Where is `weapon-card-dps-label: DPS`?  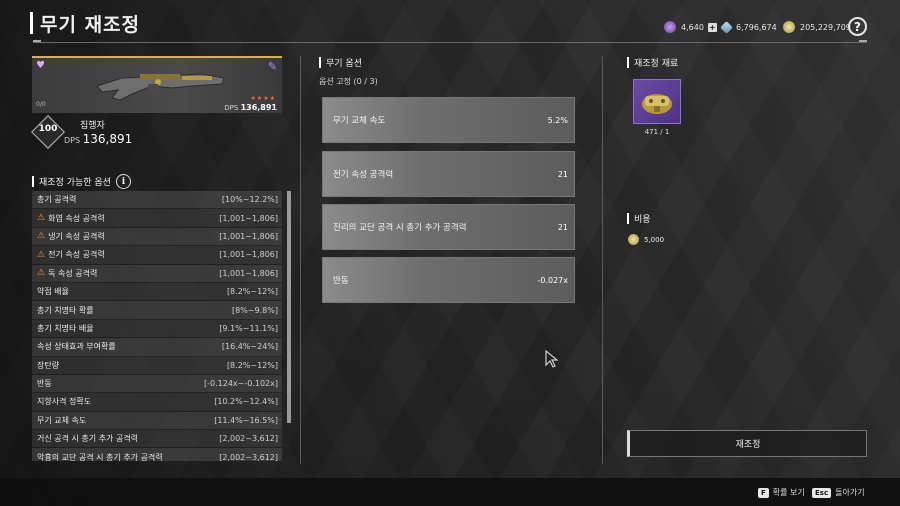 weapon-card-dps-label: DPS is located at coordinates (231, 108).